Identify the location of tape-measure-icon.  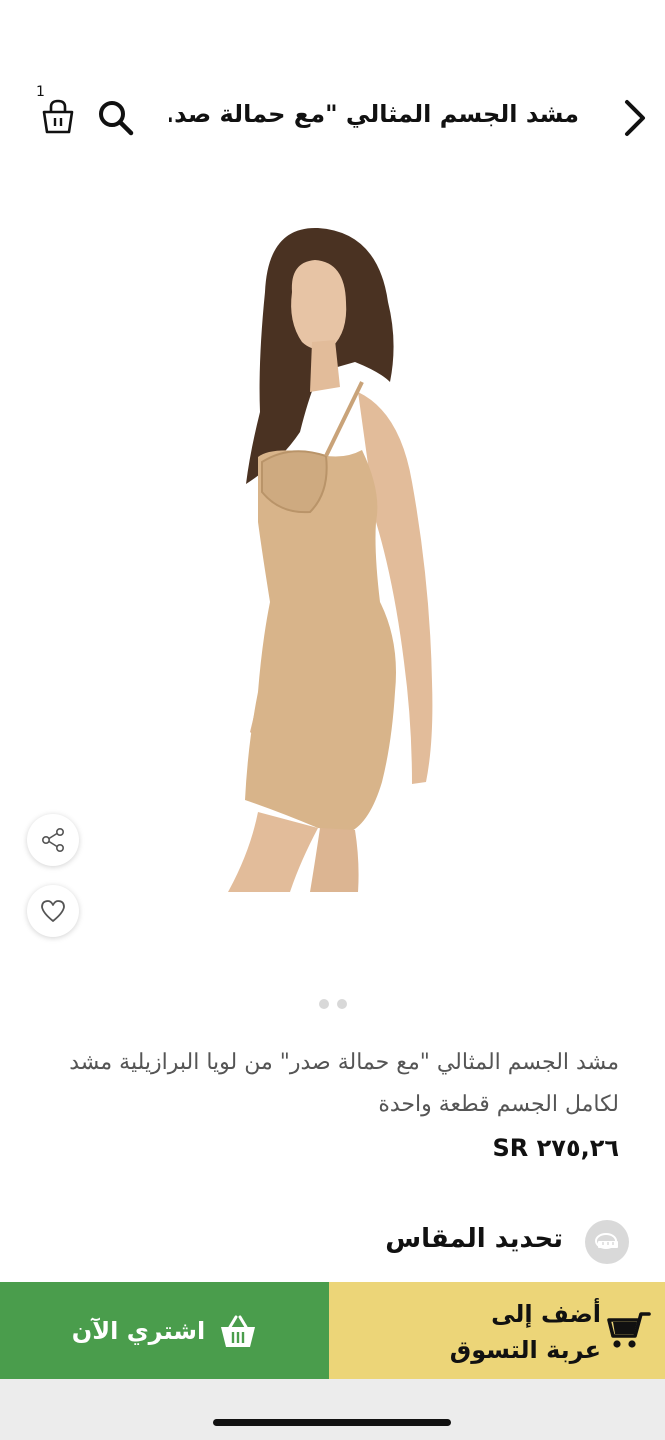
(607, 1242).